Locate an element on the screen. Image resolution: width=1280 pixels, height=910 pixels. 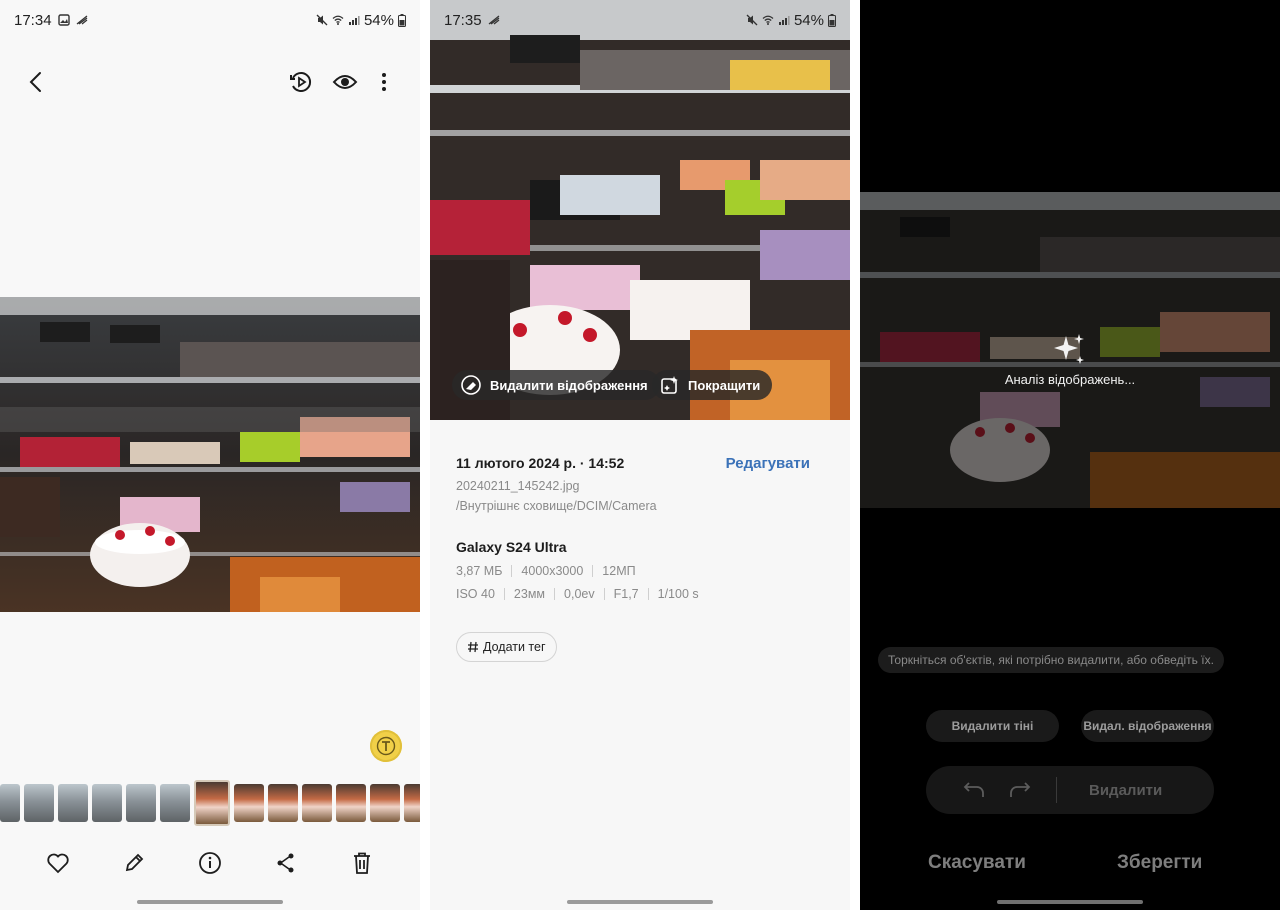
bottom-action-bar is located at coordinates (210, 863).